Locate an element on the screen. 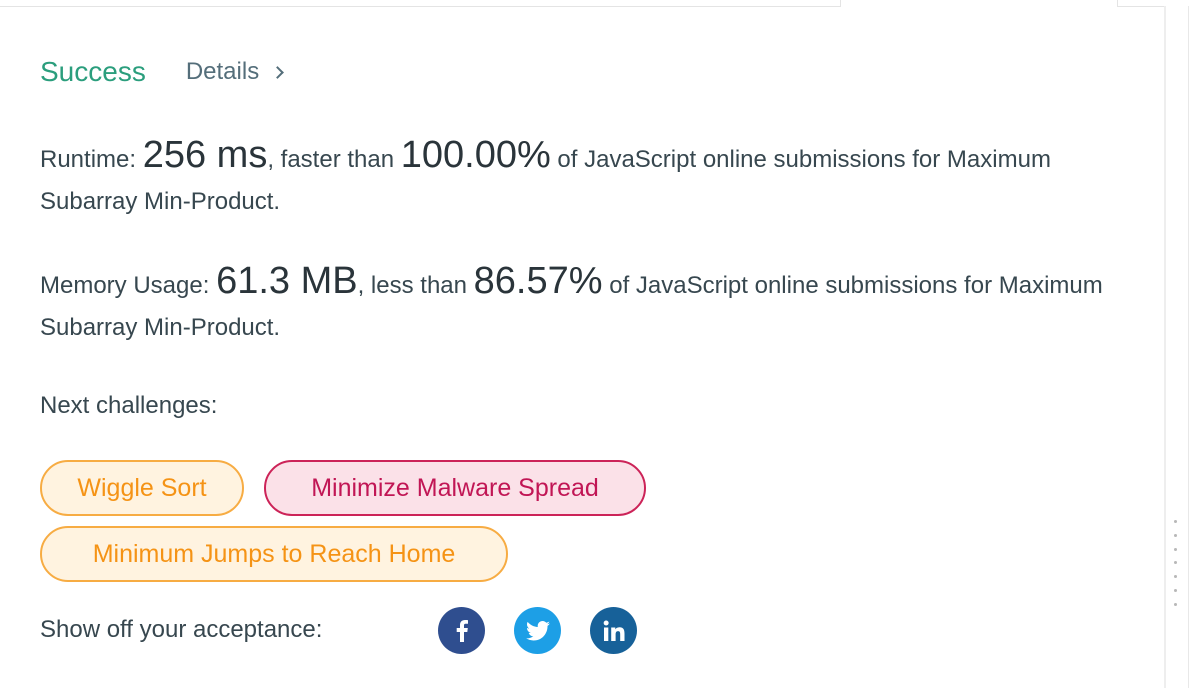  next-challenges-label: Next challenges: is located at coordinates (129, 405).